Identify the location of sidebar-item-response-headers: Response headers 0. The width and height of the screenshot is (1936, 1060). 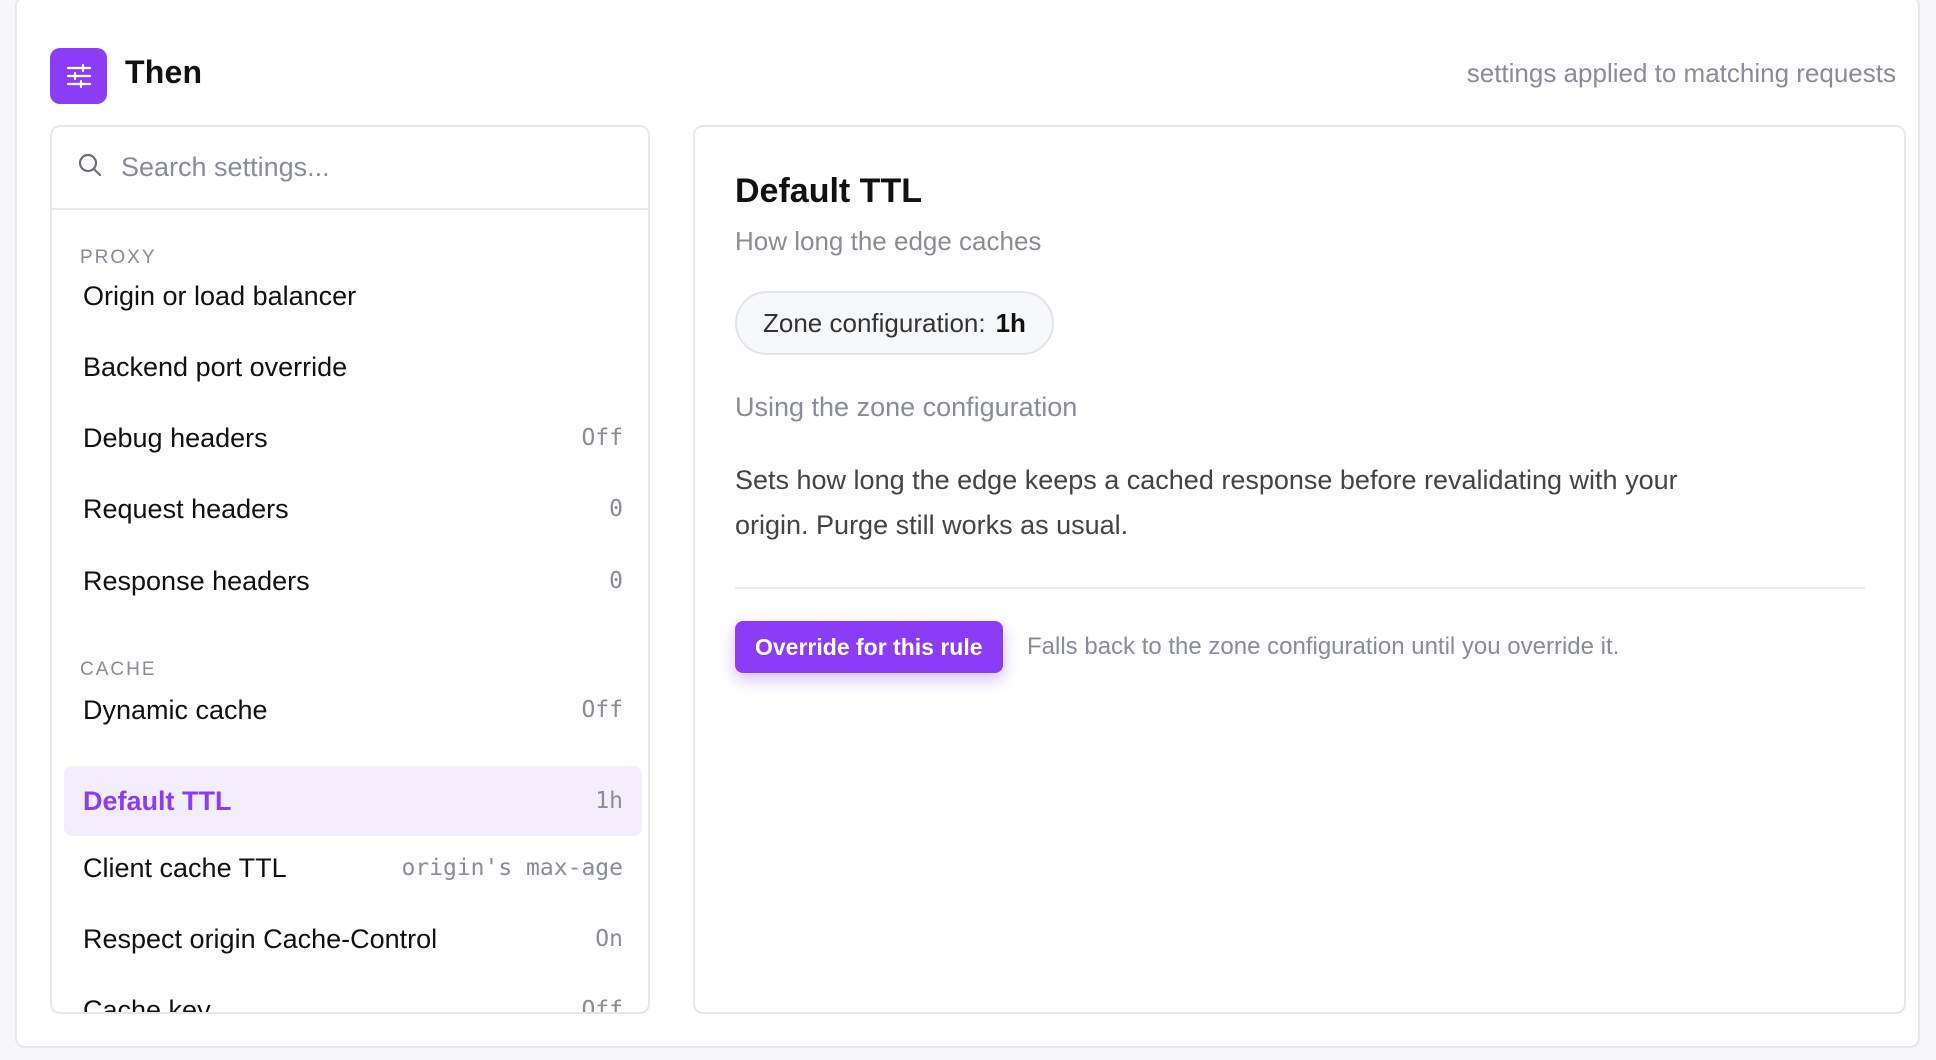
(353, 581).